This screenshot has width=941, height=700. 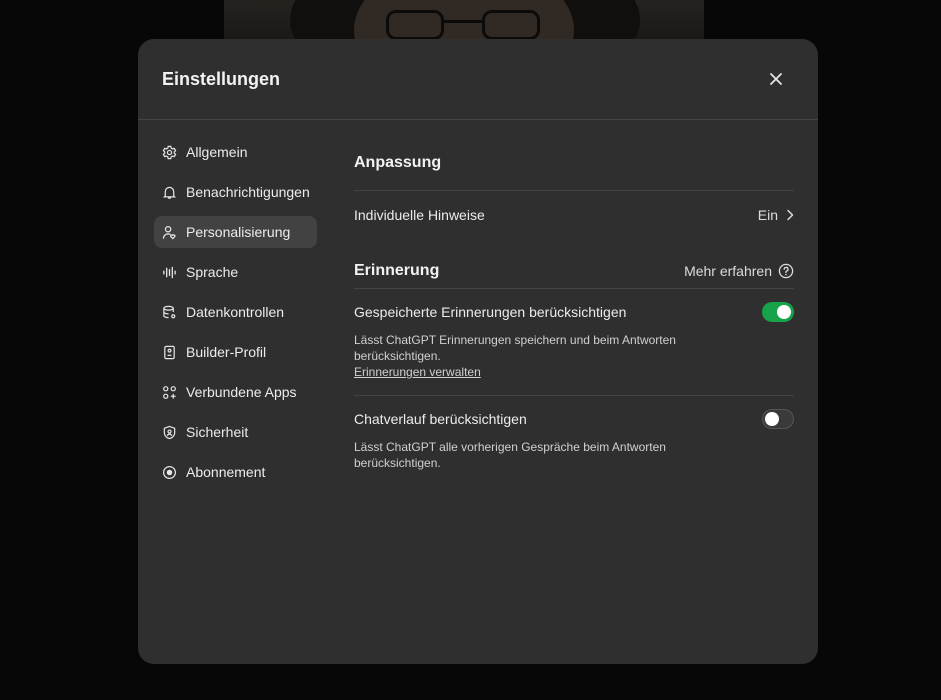 What do you see at coordinates (728, 270) in the screenshot?
I see `learn-more-label: Mehr erfahren` at bounding box center [728, 270].